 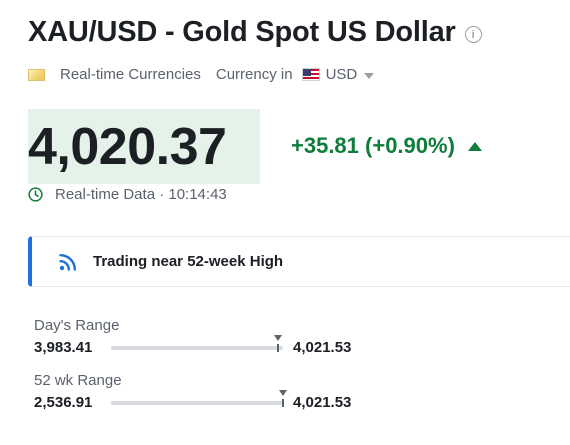 What do you see at coordinates (310, 74) in the screenshot?
I see `us-flag-icon` at bounding box center [310, 74].